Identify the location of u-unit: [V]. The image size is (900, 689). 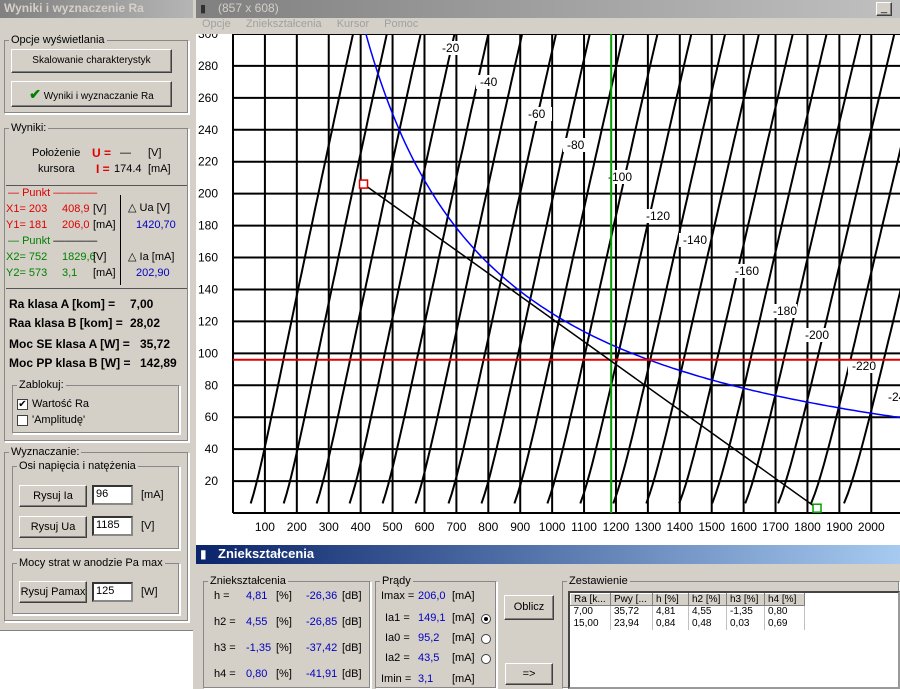
(155, 153).